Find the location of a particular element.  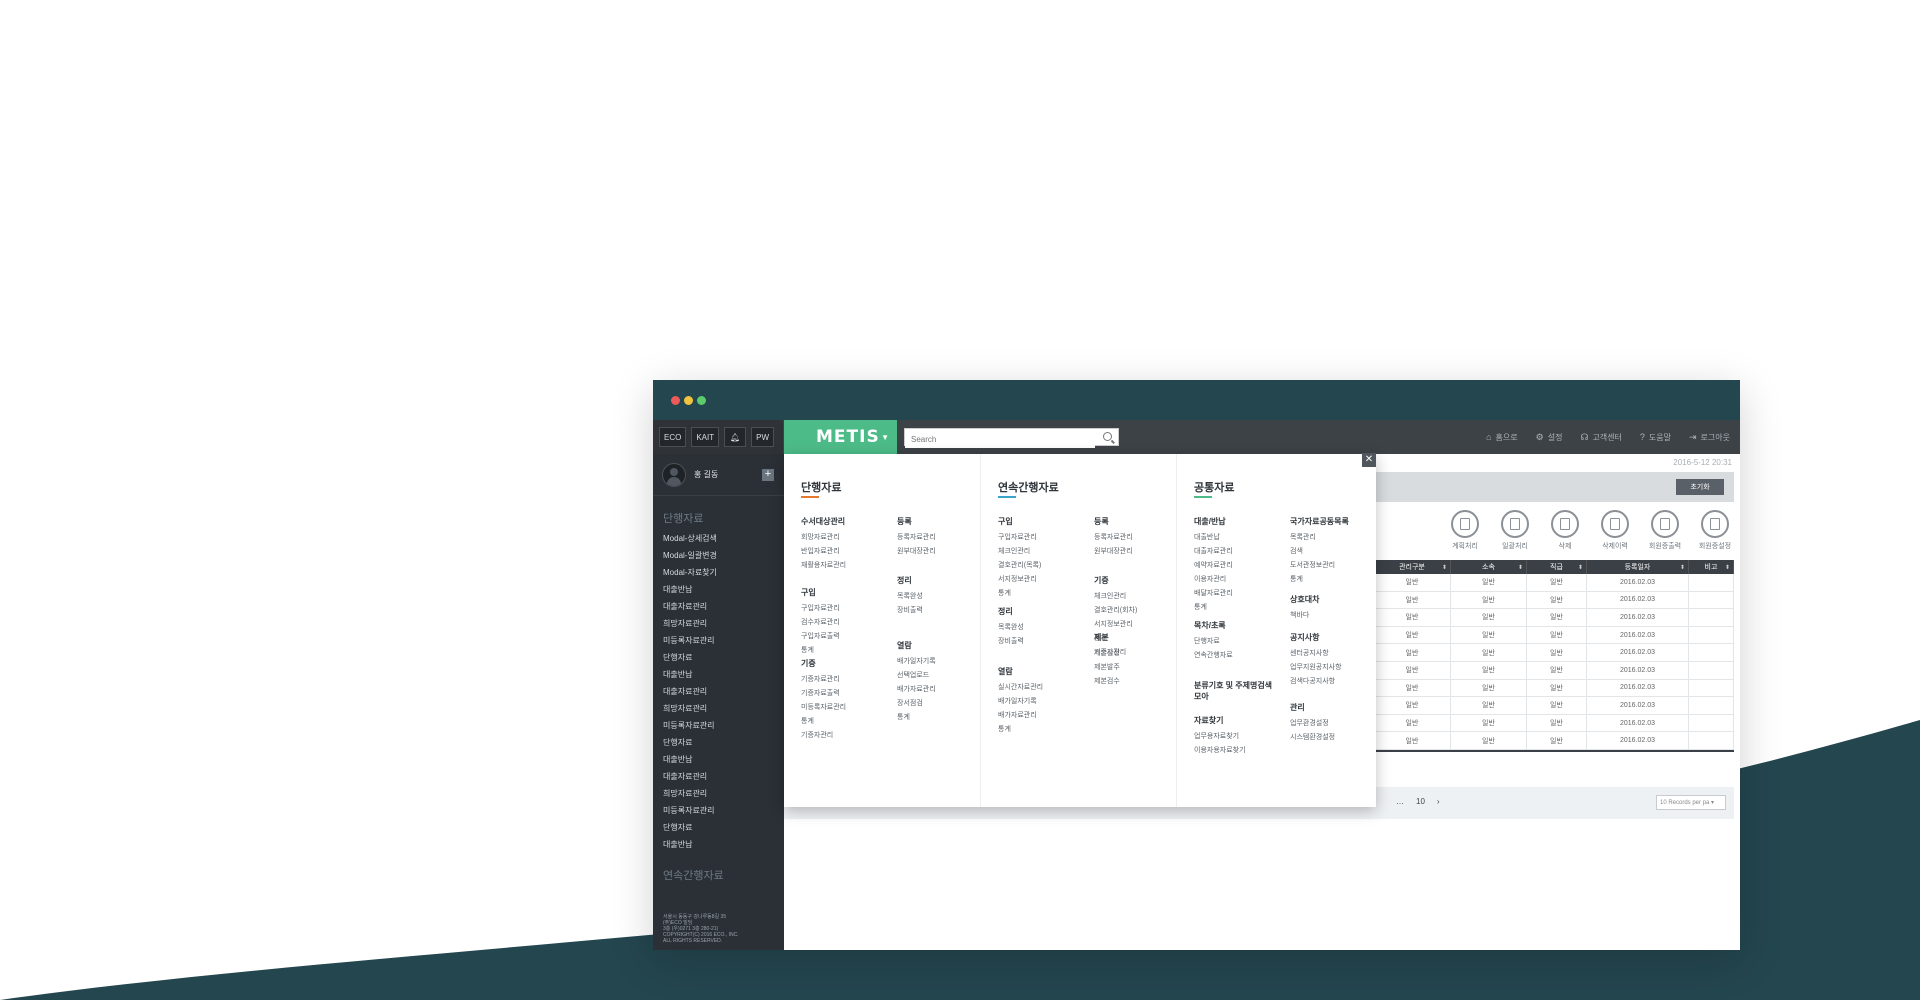

sidebar-item: Modal-자료찾기 is located at coordinates (718, 572).